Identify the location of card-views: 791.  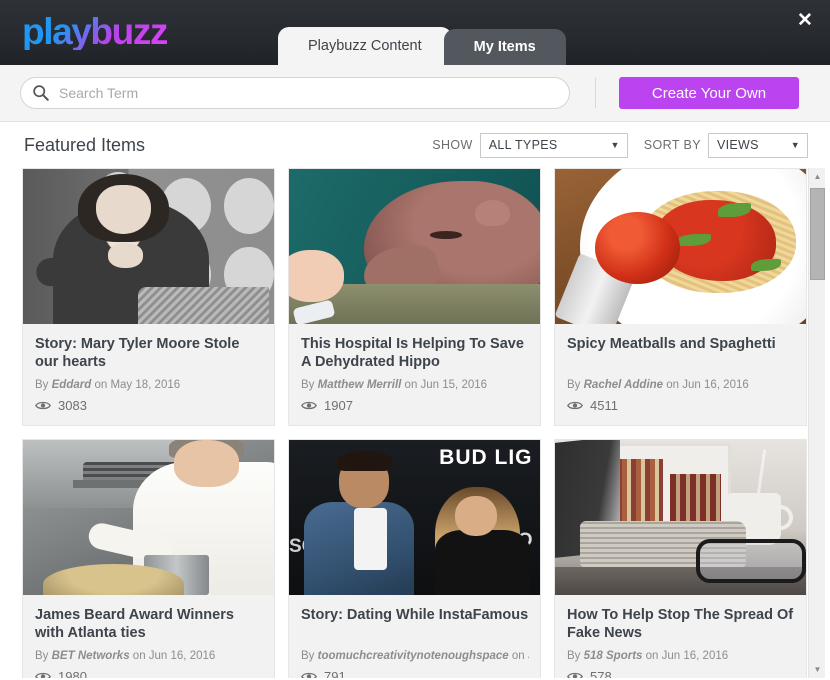
(415, 673).